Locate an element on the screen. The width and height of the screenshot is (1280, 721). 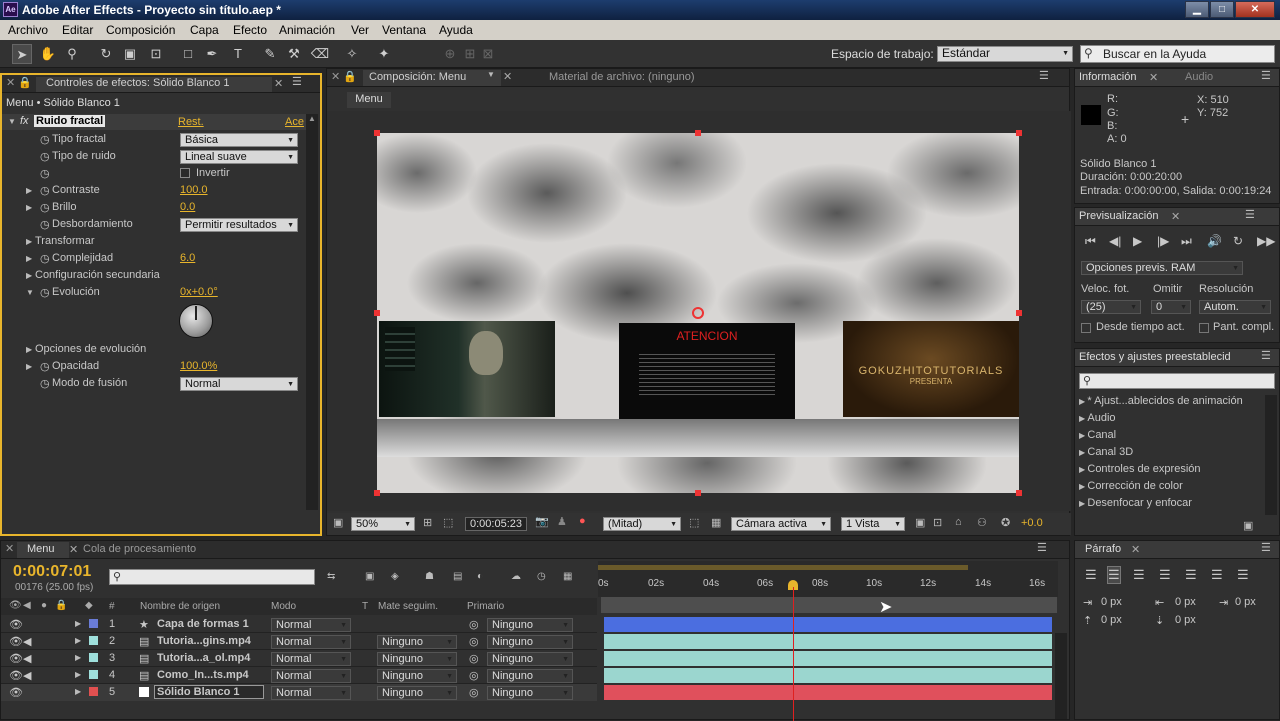
list-item: ▶ Canal is located at coordinates (1097, 435).